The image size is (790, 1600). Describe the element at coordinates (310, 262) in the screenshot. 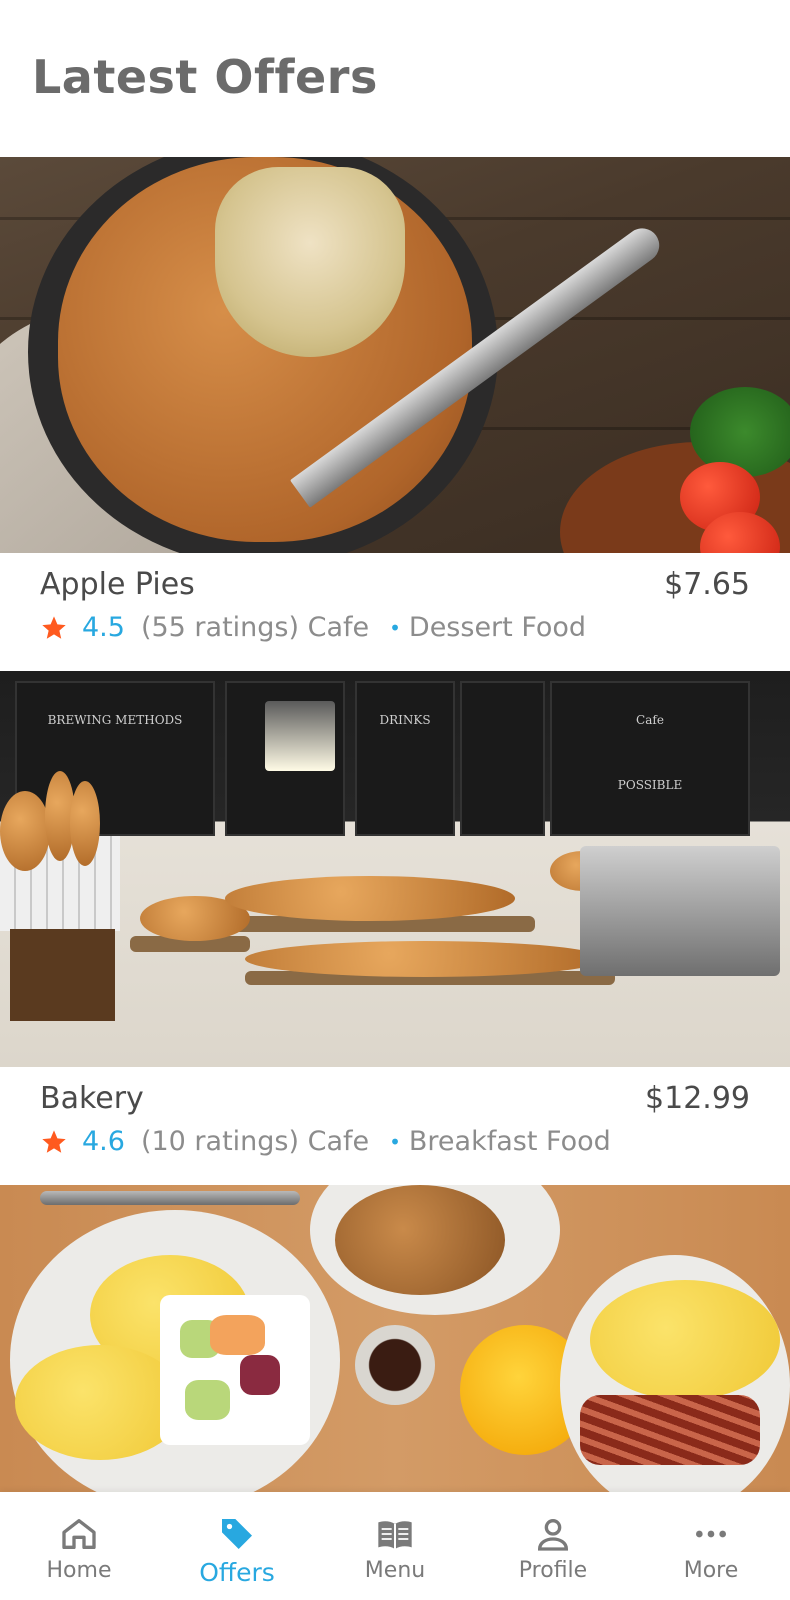

I see `pie-filling` at that location.